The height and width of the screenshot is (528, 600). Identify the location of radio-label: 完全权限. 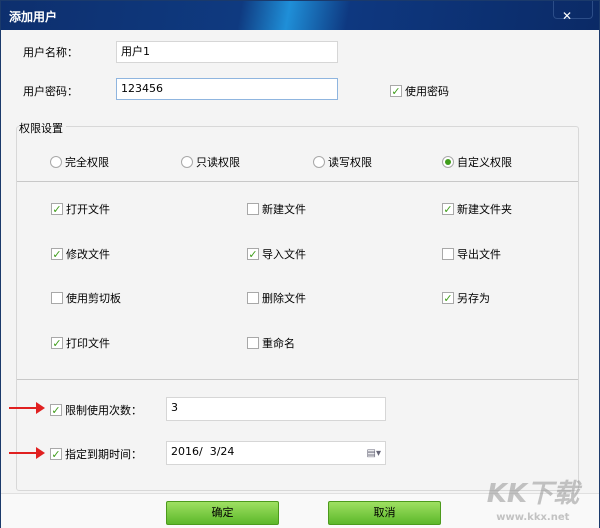
(87, 162).